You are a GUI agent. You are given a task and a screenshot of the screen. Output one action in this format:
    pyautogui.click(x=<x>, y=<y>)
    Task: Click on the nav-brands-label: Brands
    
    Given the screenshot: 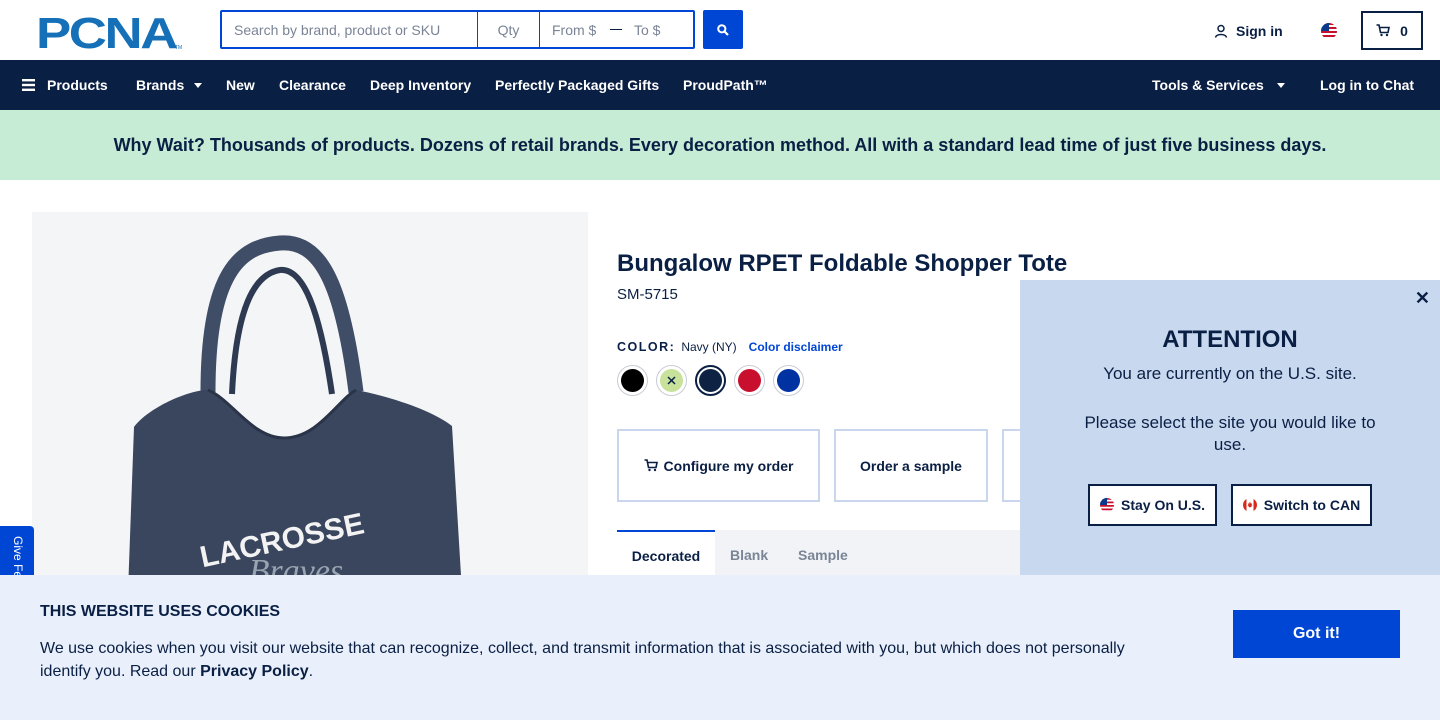 What is the action you would take?
    pyautogui.click(x=160, y=85)
    